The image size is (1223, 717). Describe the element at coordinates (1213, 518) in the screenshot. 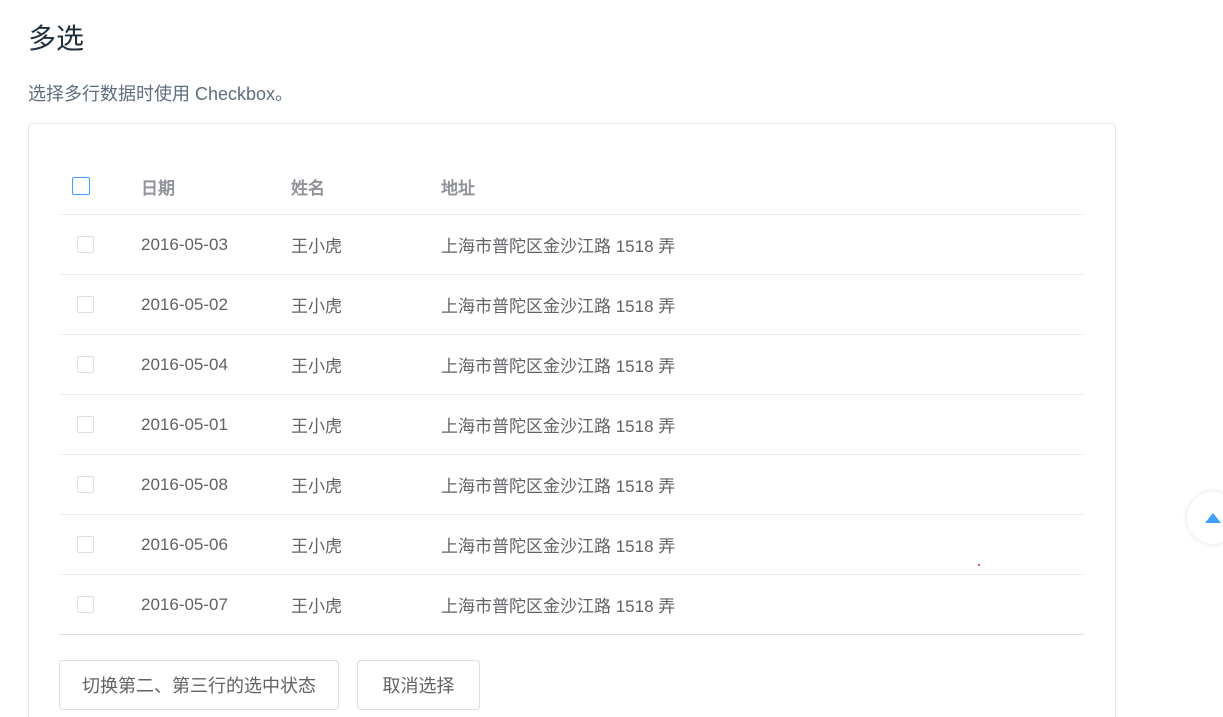

I see `caret-up-icon` at that location.